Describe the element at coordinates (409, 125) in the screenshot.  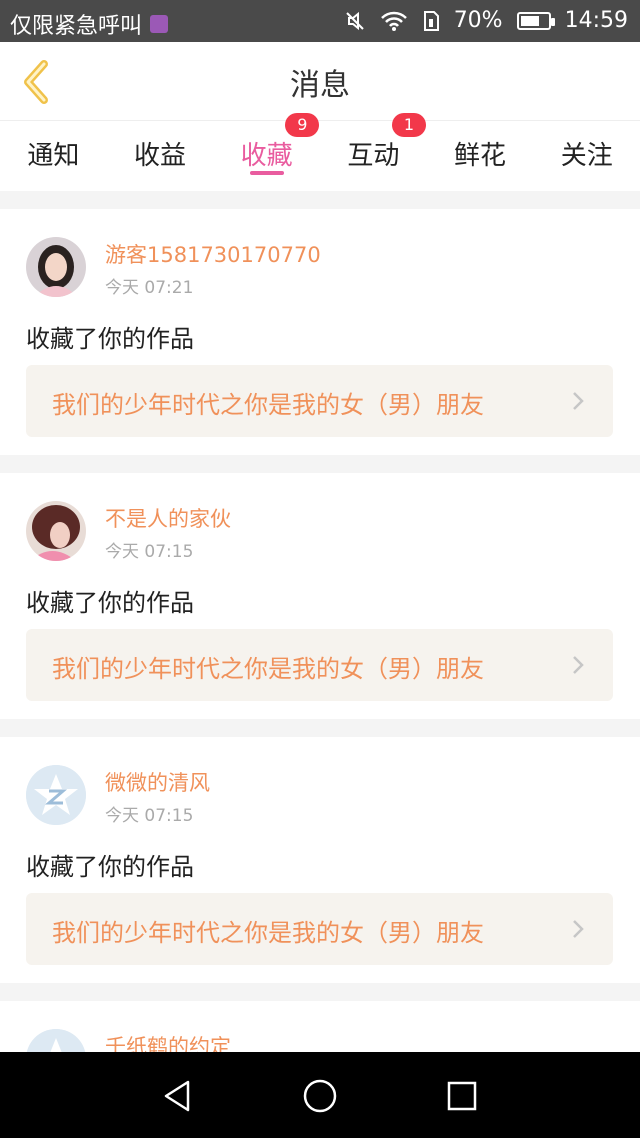
I see `unread-badge: 1` at that location.